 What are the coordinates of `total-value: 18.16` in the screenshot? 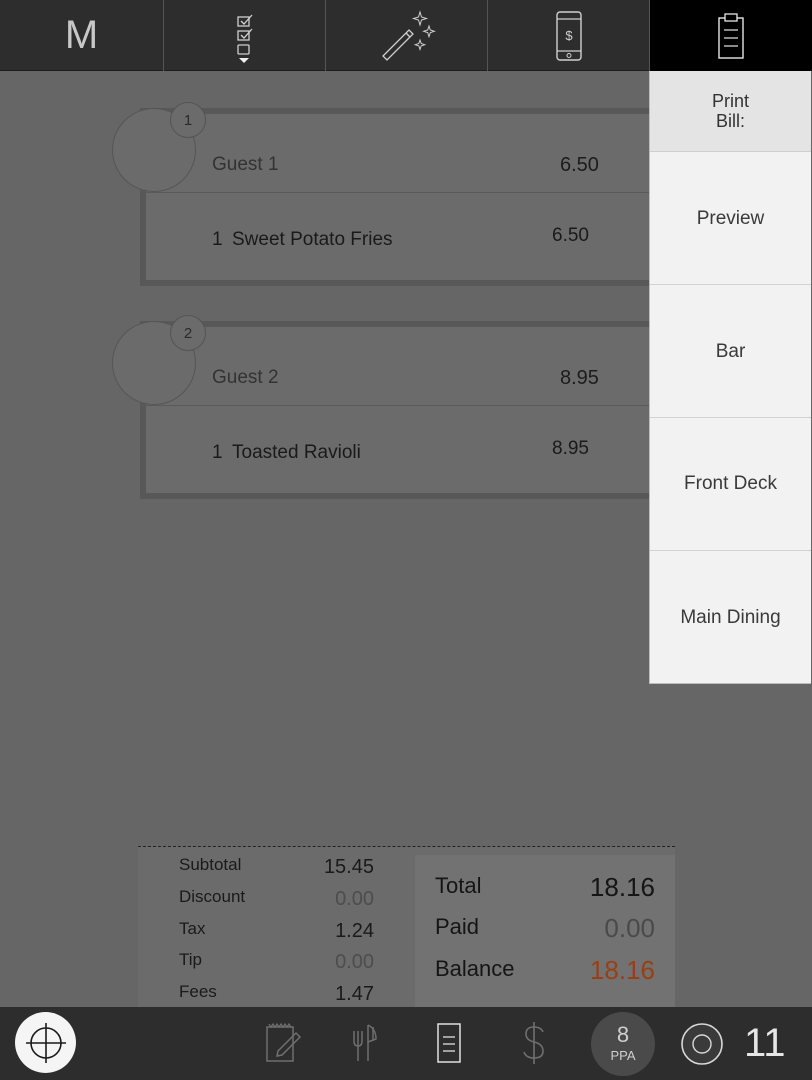 It's located at (622, 887).